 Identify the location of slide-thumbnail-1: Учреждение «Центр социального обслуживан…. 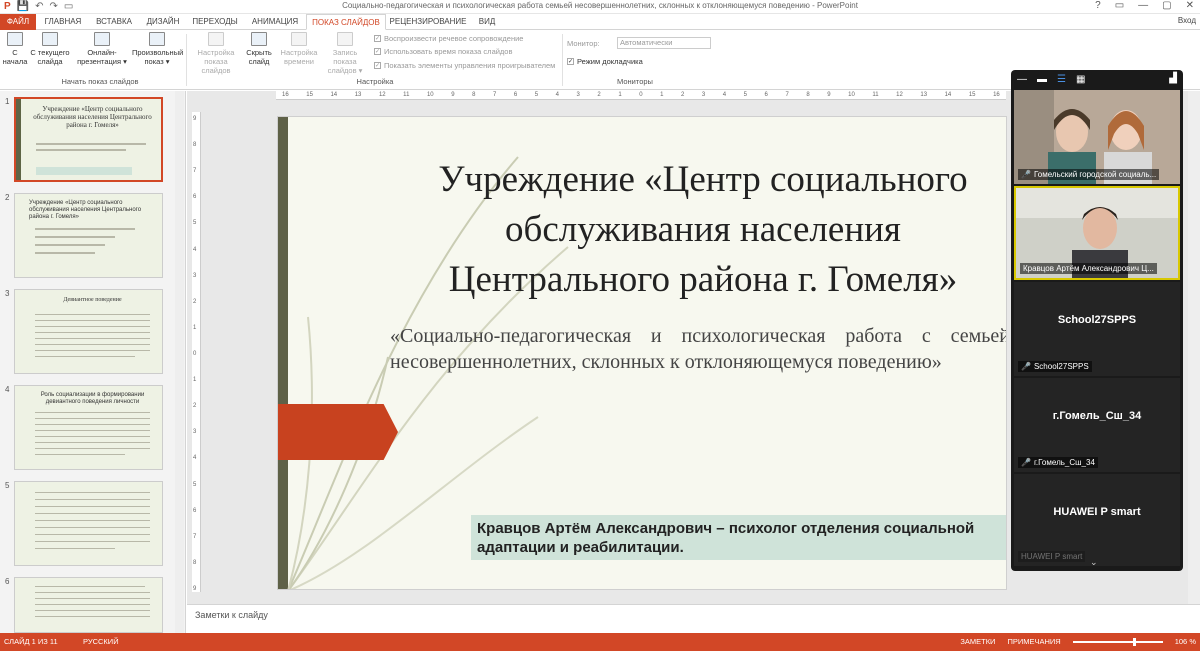
(88, 139).